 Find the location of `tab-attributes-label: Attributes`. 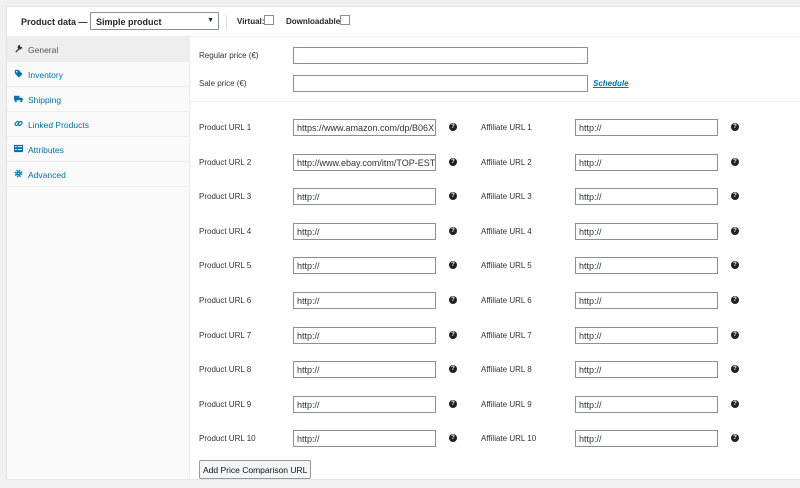

tab-attributes-label: Attributes is located at coordinates (46, 150).